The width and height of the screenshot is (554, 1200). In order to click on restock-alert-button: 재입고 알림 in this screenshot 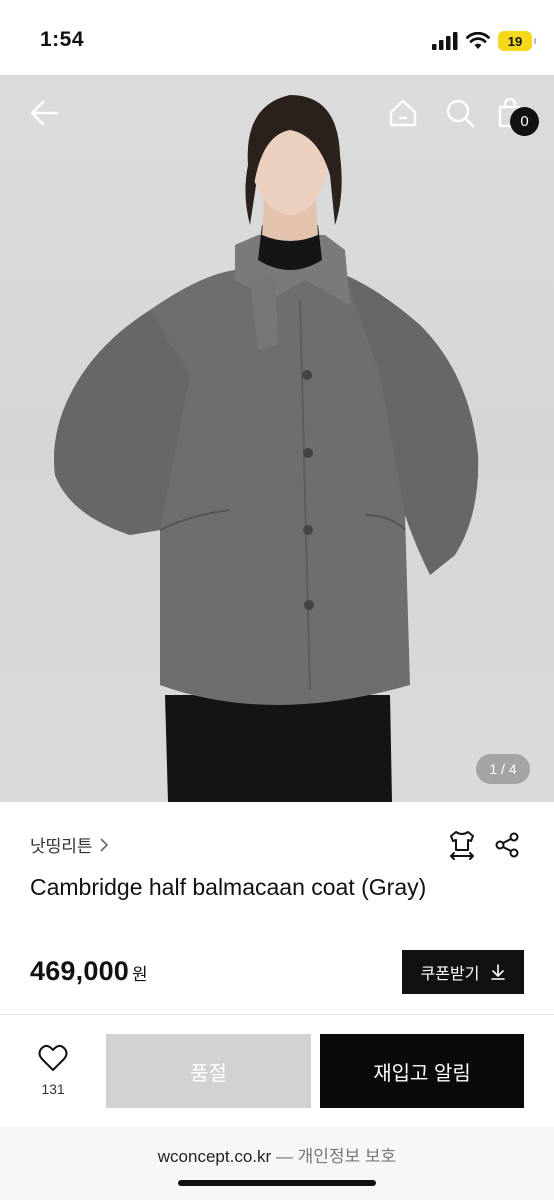, I will do `click(422, 1071)`.